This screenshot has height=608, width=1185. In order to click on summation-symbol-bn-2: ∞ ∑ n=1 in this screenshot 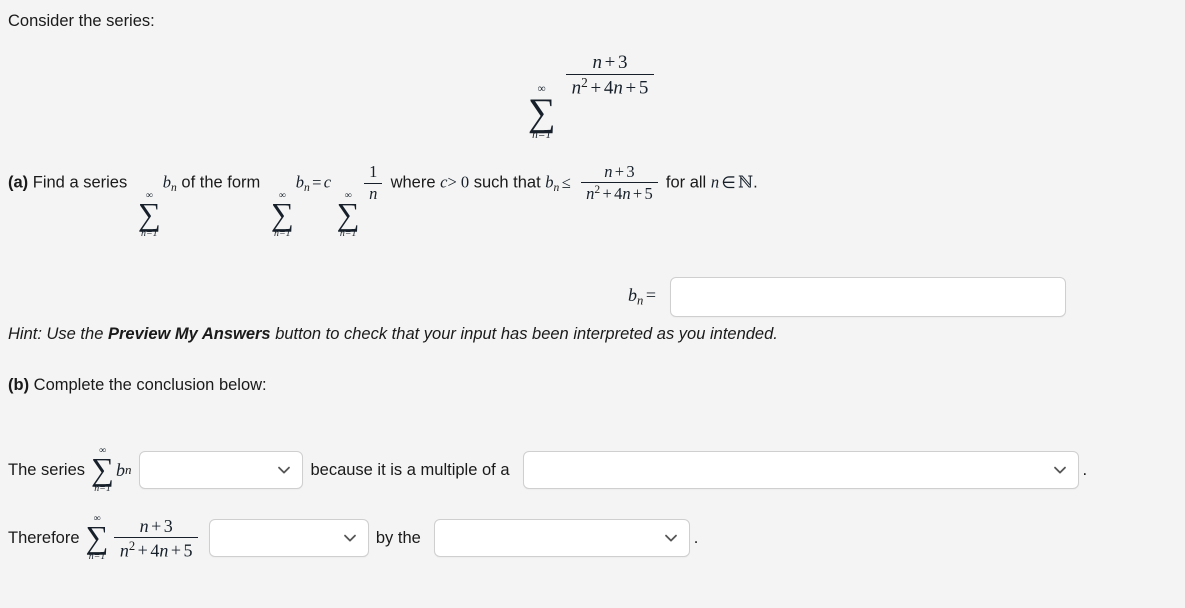, I will do `click(282, 215)`.